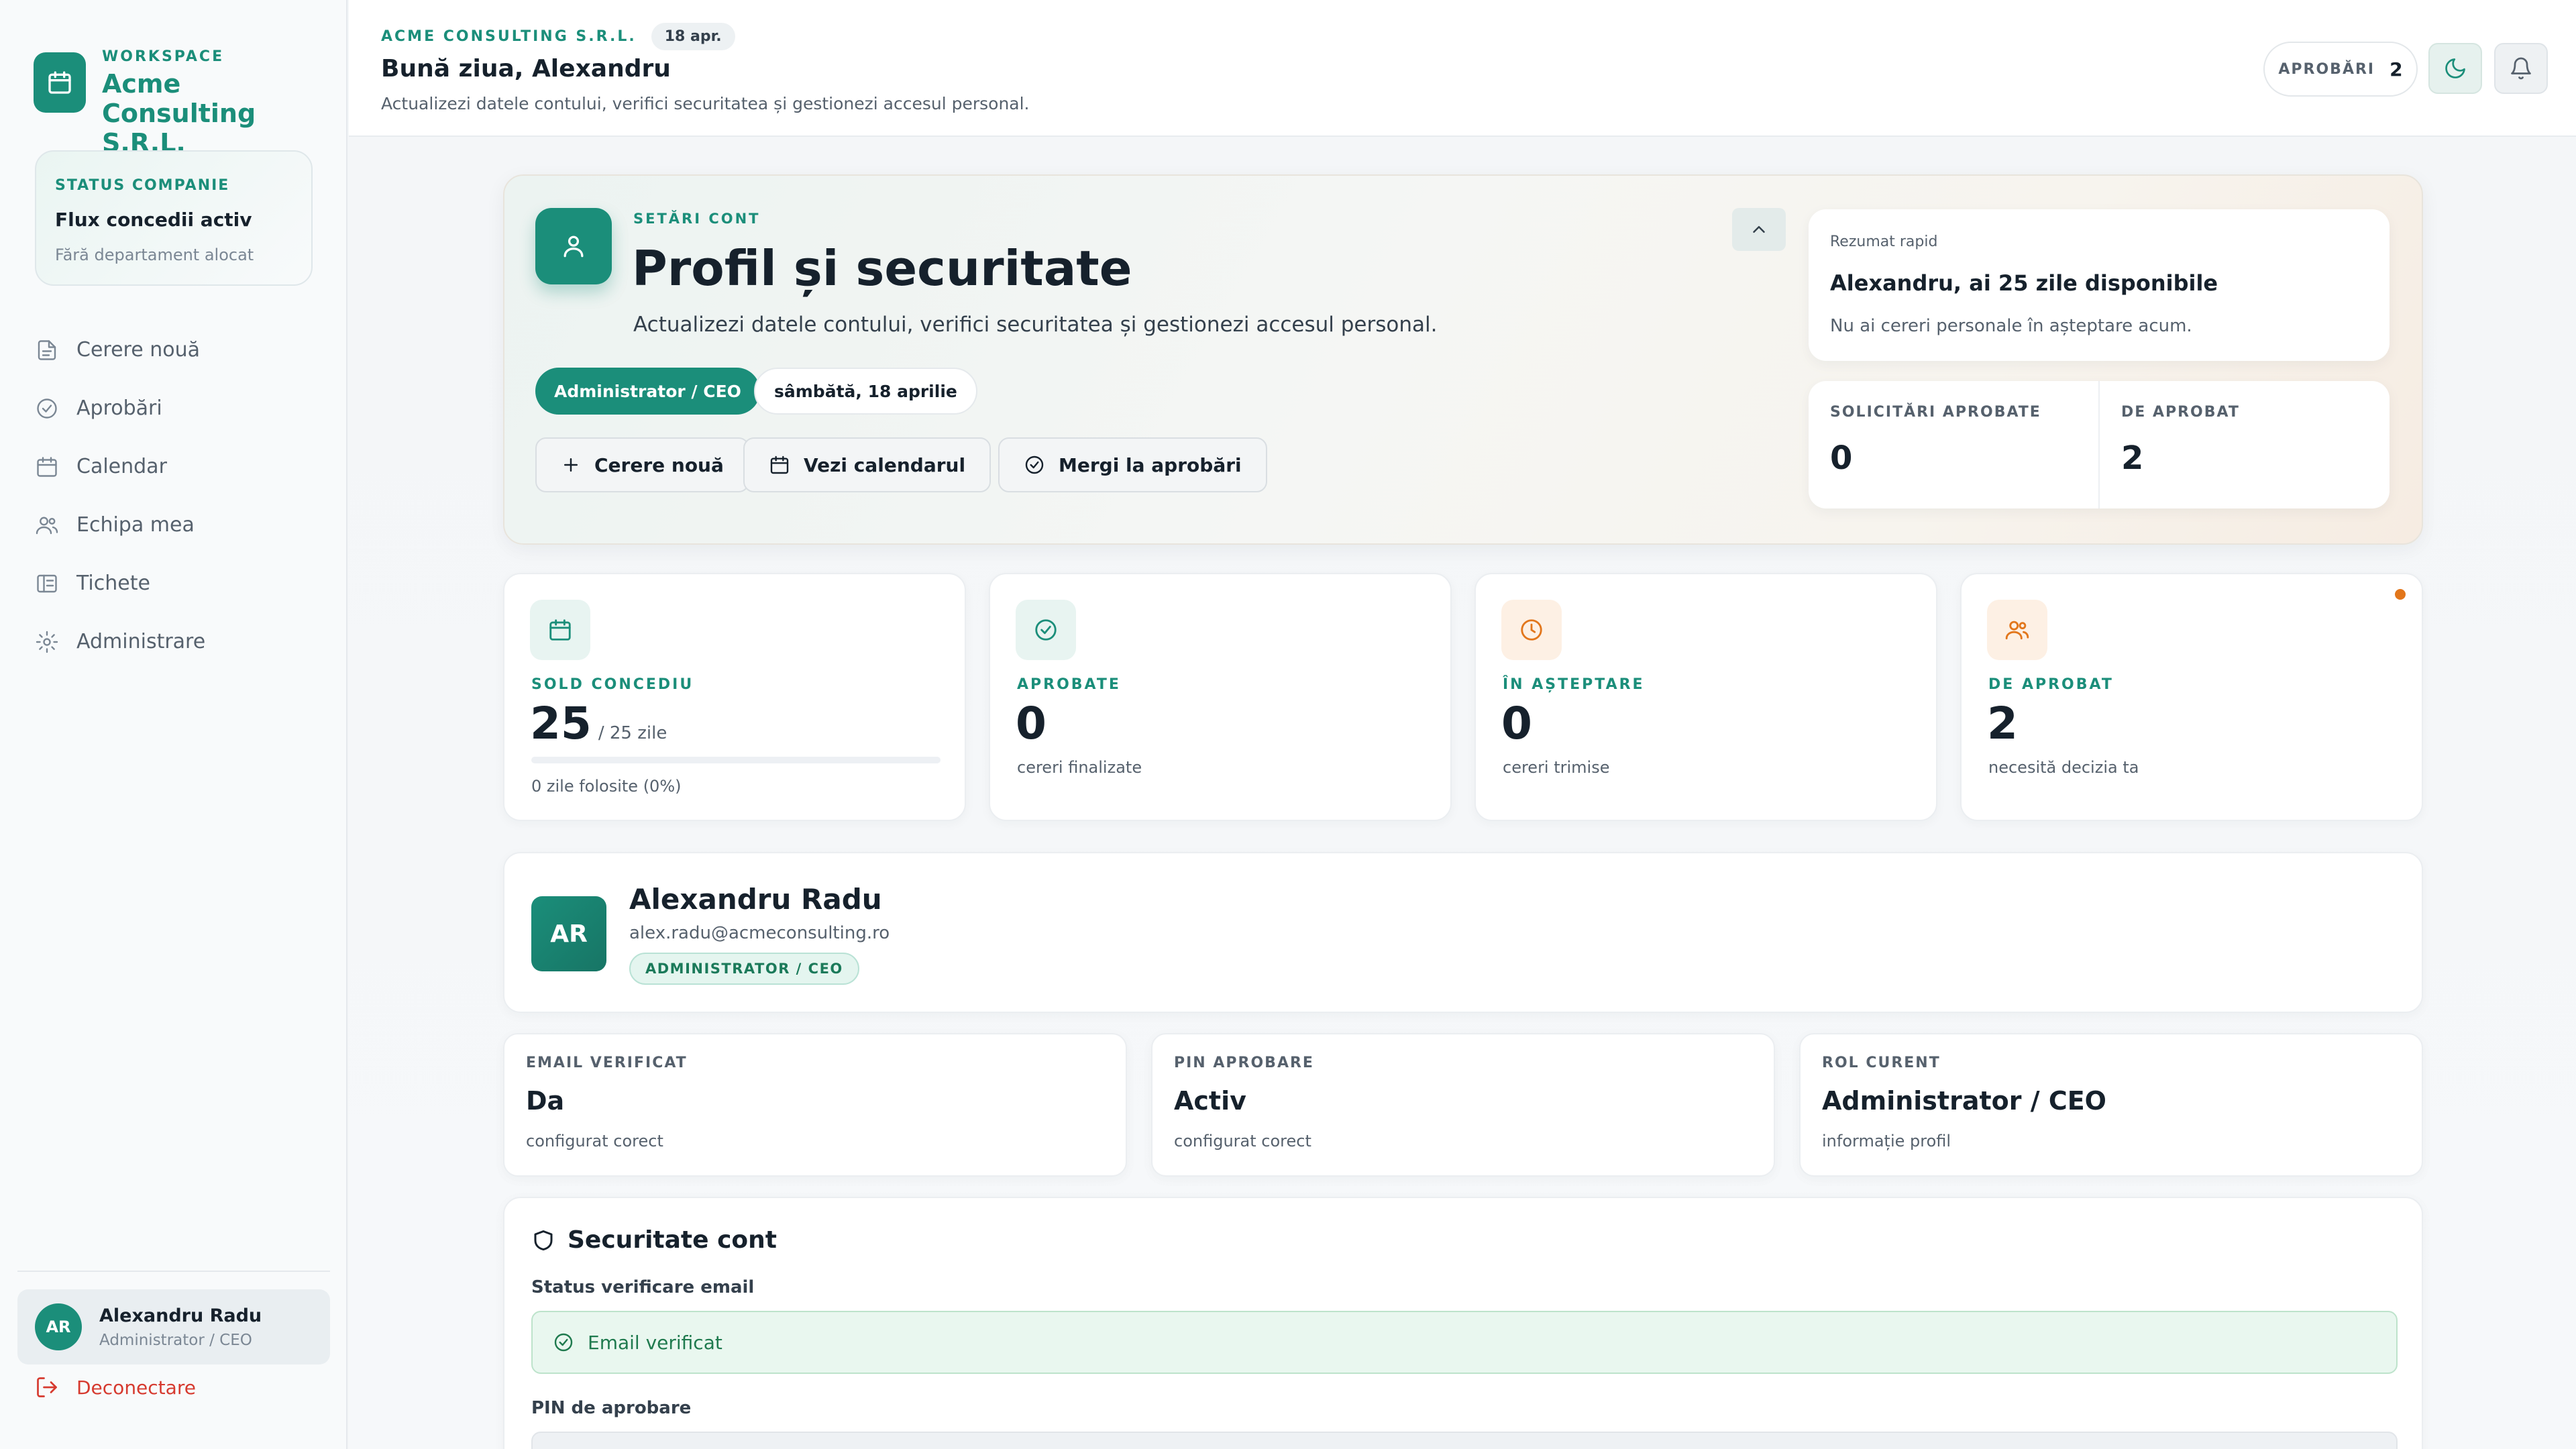  Describe the element at coordinates (176, 525) in the screenshot. I see `sidebar-item-my-team: Echipa mea` at that location.